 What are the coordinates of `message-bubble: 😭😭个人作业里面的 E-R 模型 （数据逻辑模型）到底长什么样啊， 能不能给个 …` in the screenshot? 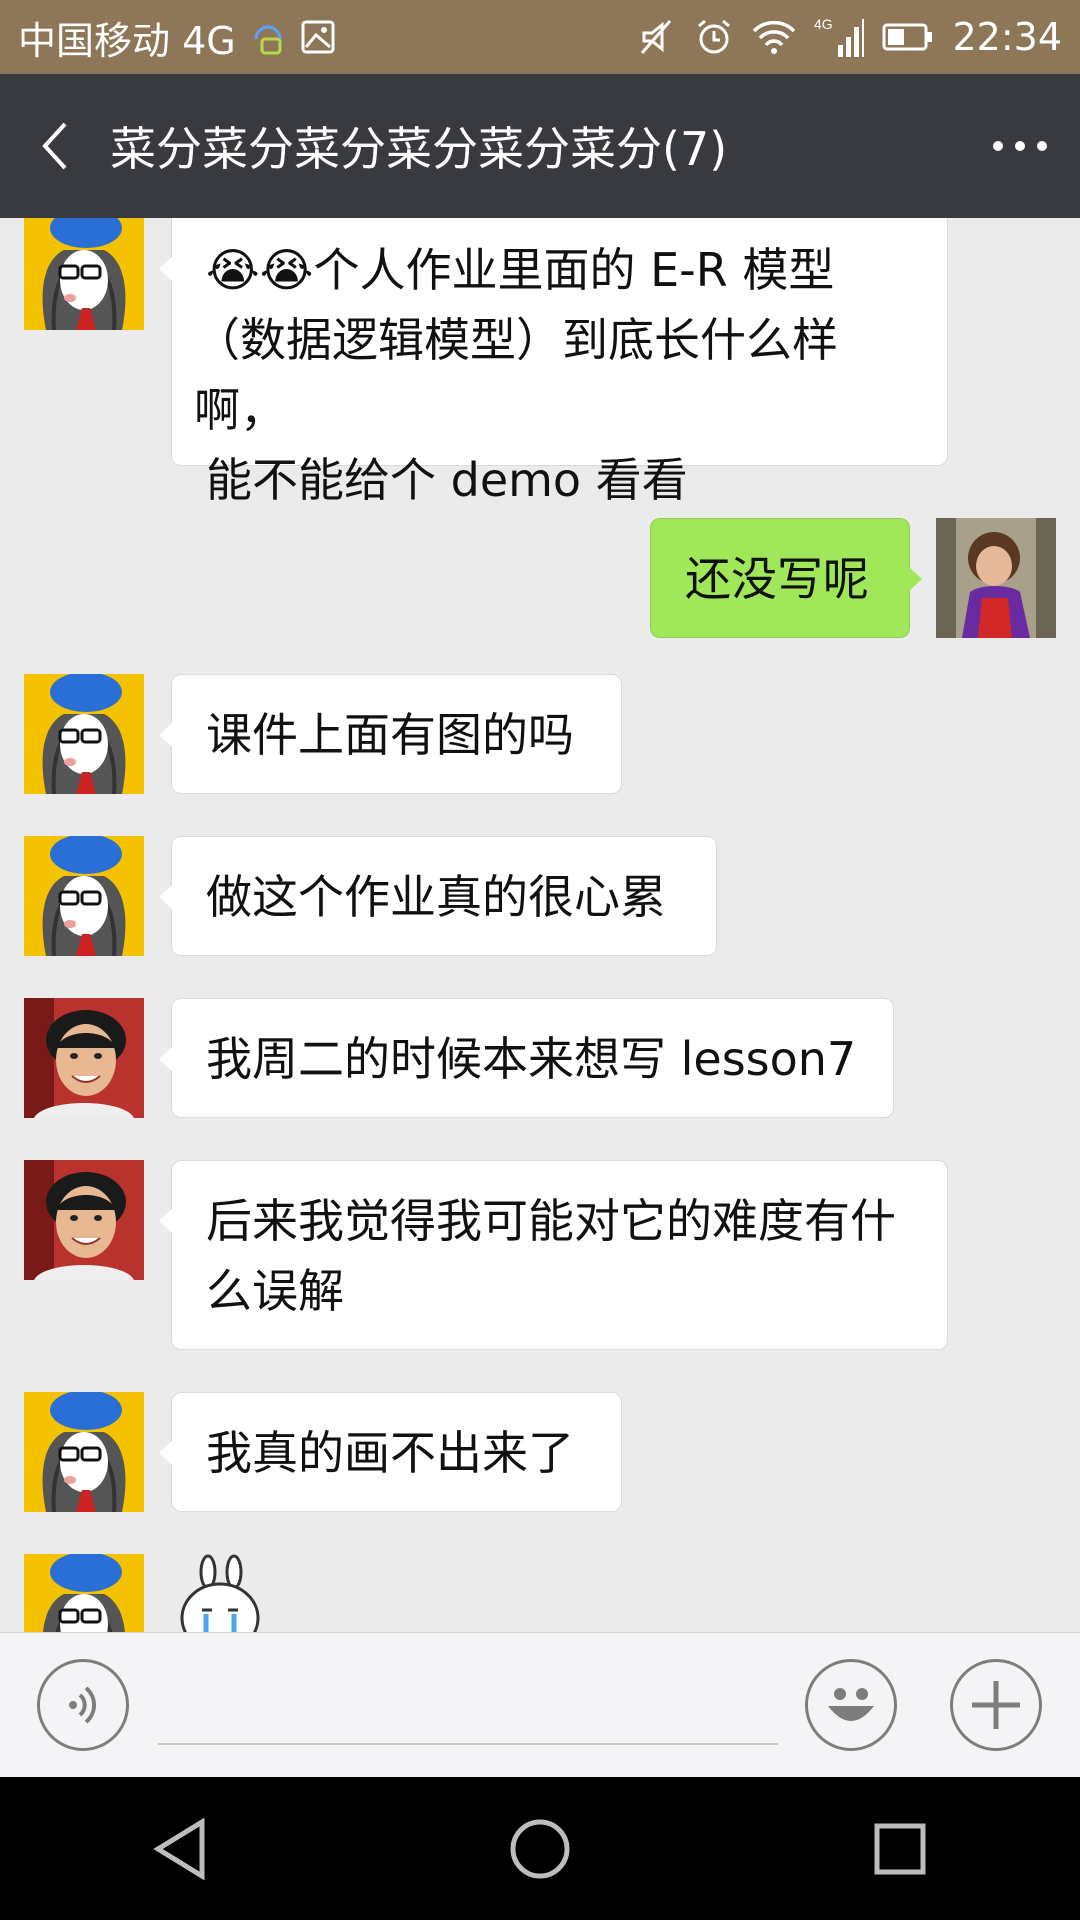 It's located at (553, 362).